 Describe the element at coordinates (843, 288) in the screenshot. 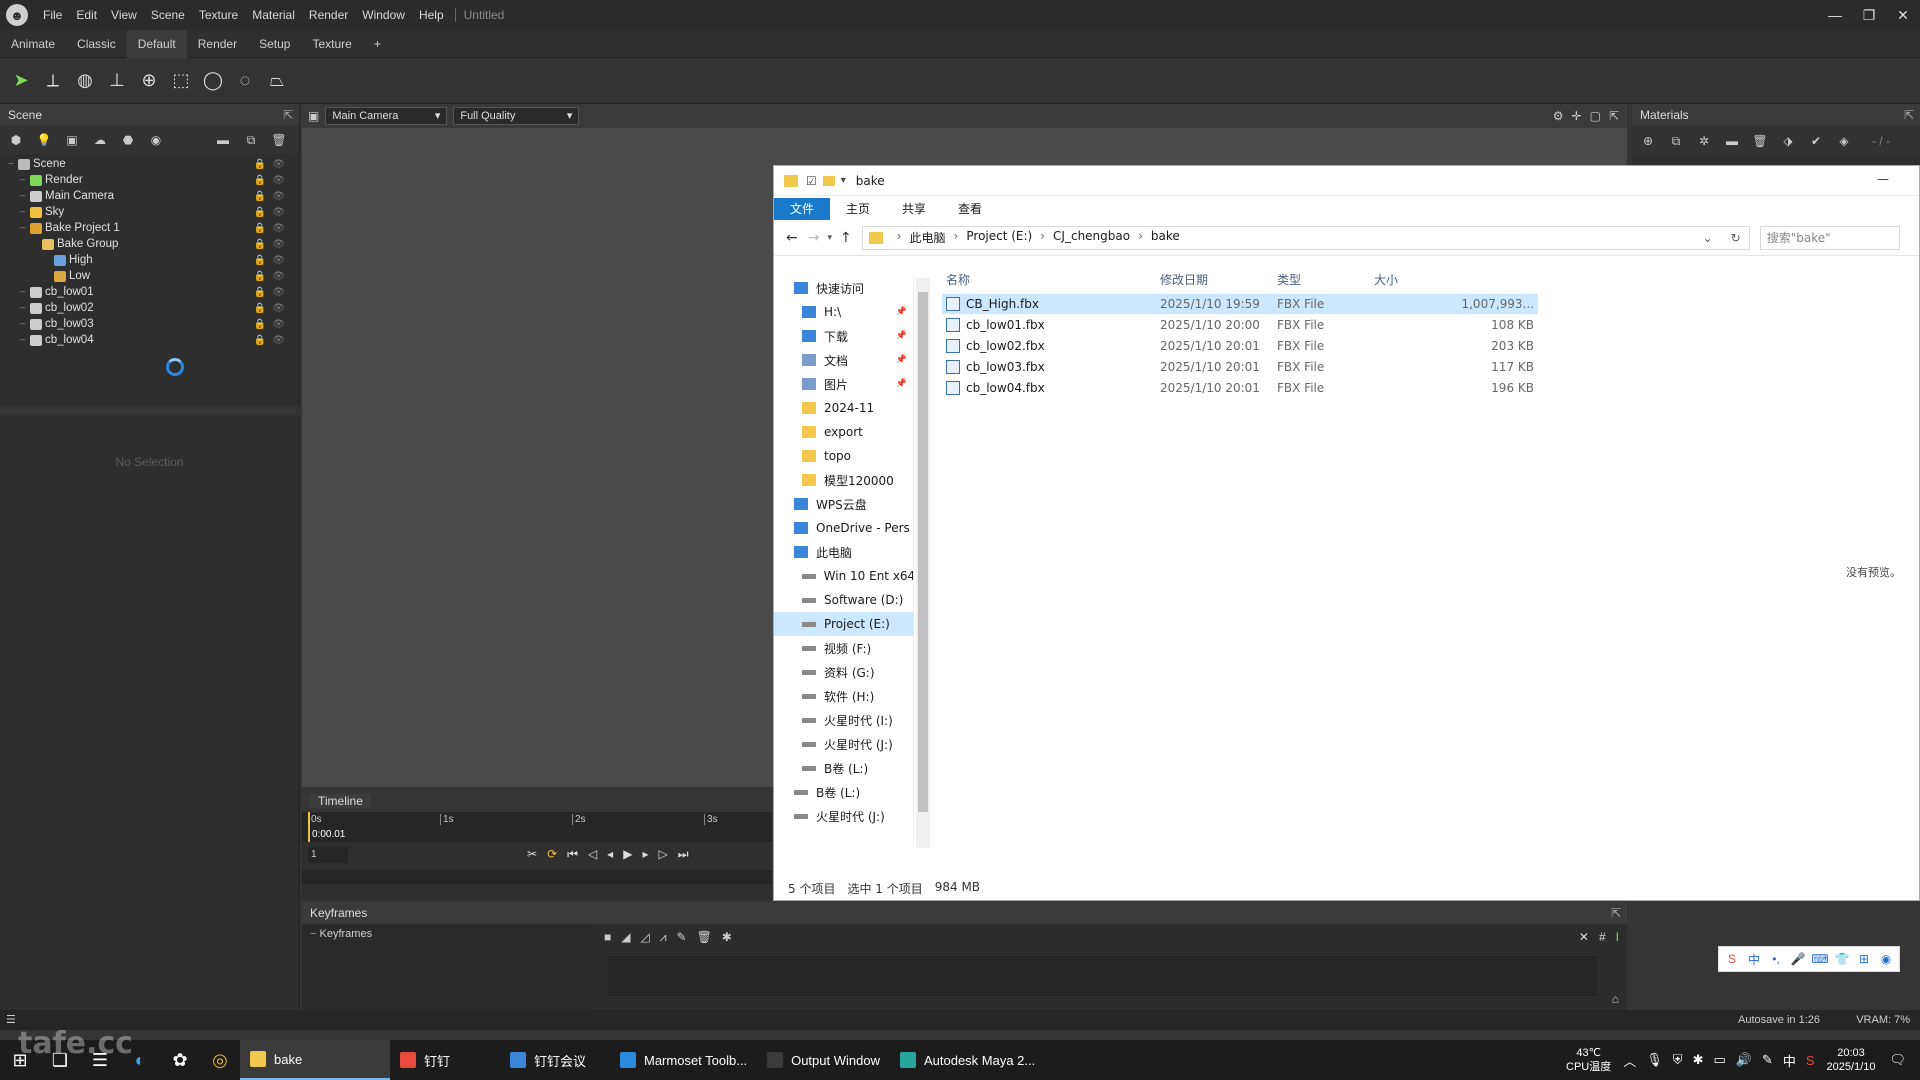

I see `nav-item: 快速访问` at that location.